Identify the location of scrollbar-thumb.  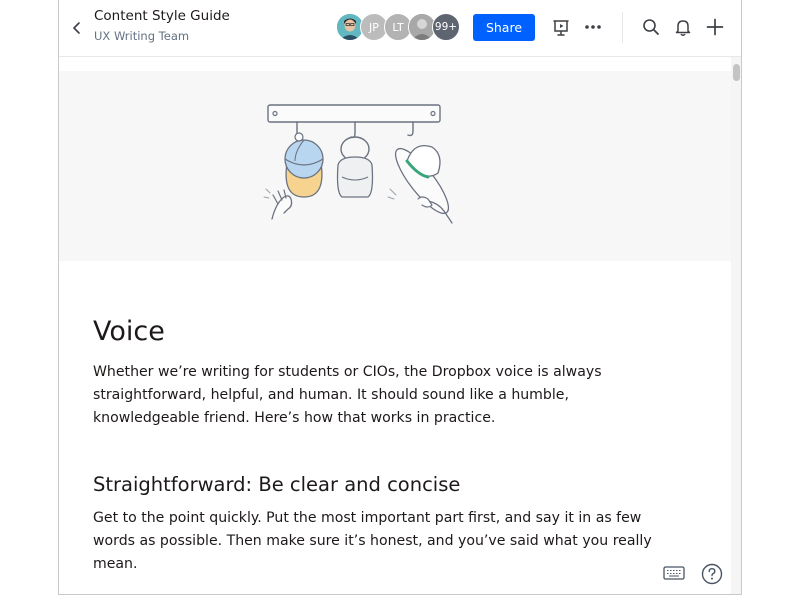
(736, 72).